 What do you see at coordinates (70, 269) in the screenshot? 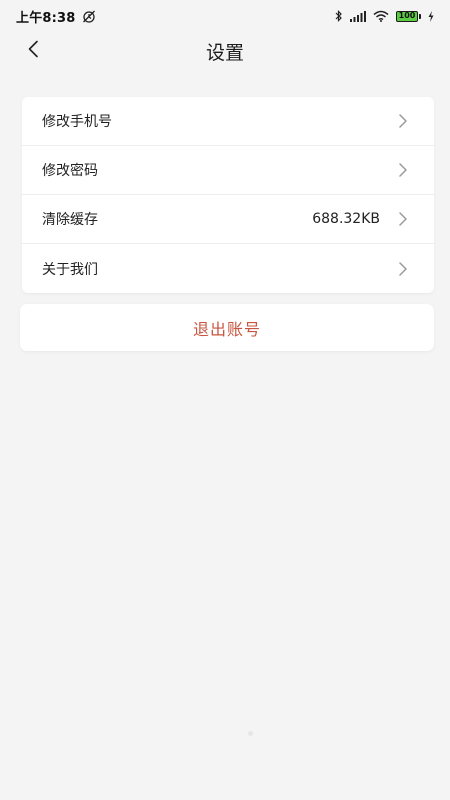
I see `settings-item-label: 关于我们` at bounding box center [70, 269].